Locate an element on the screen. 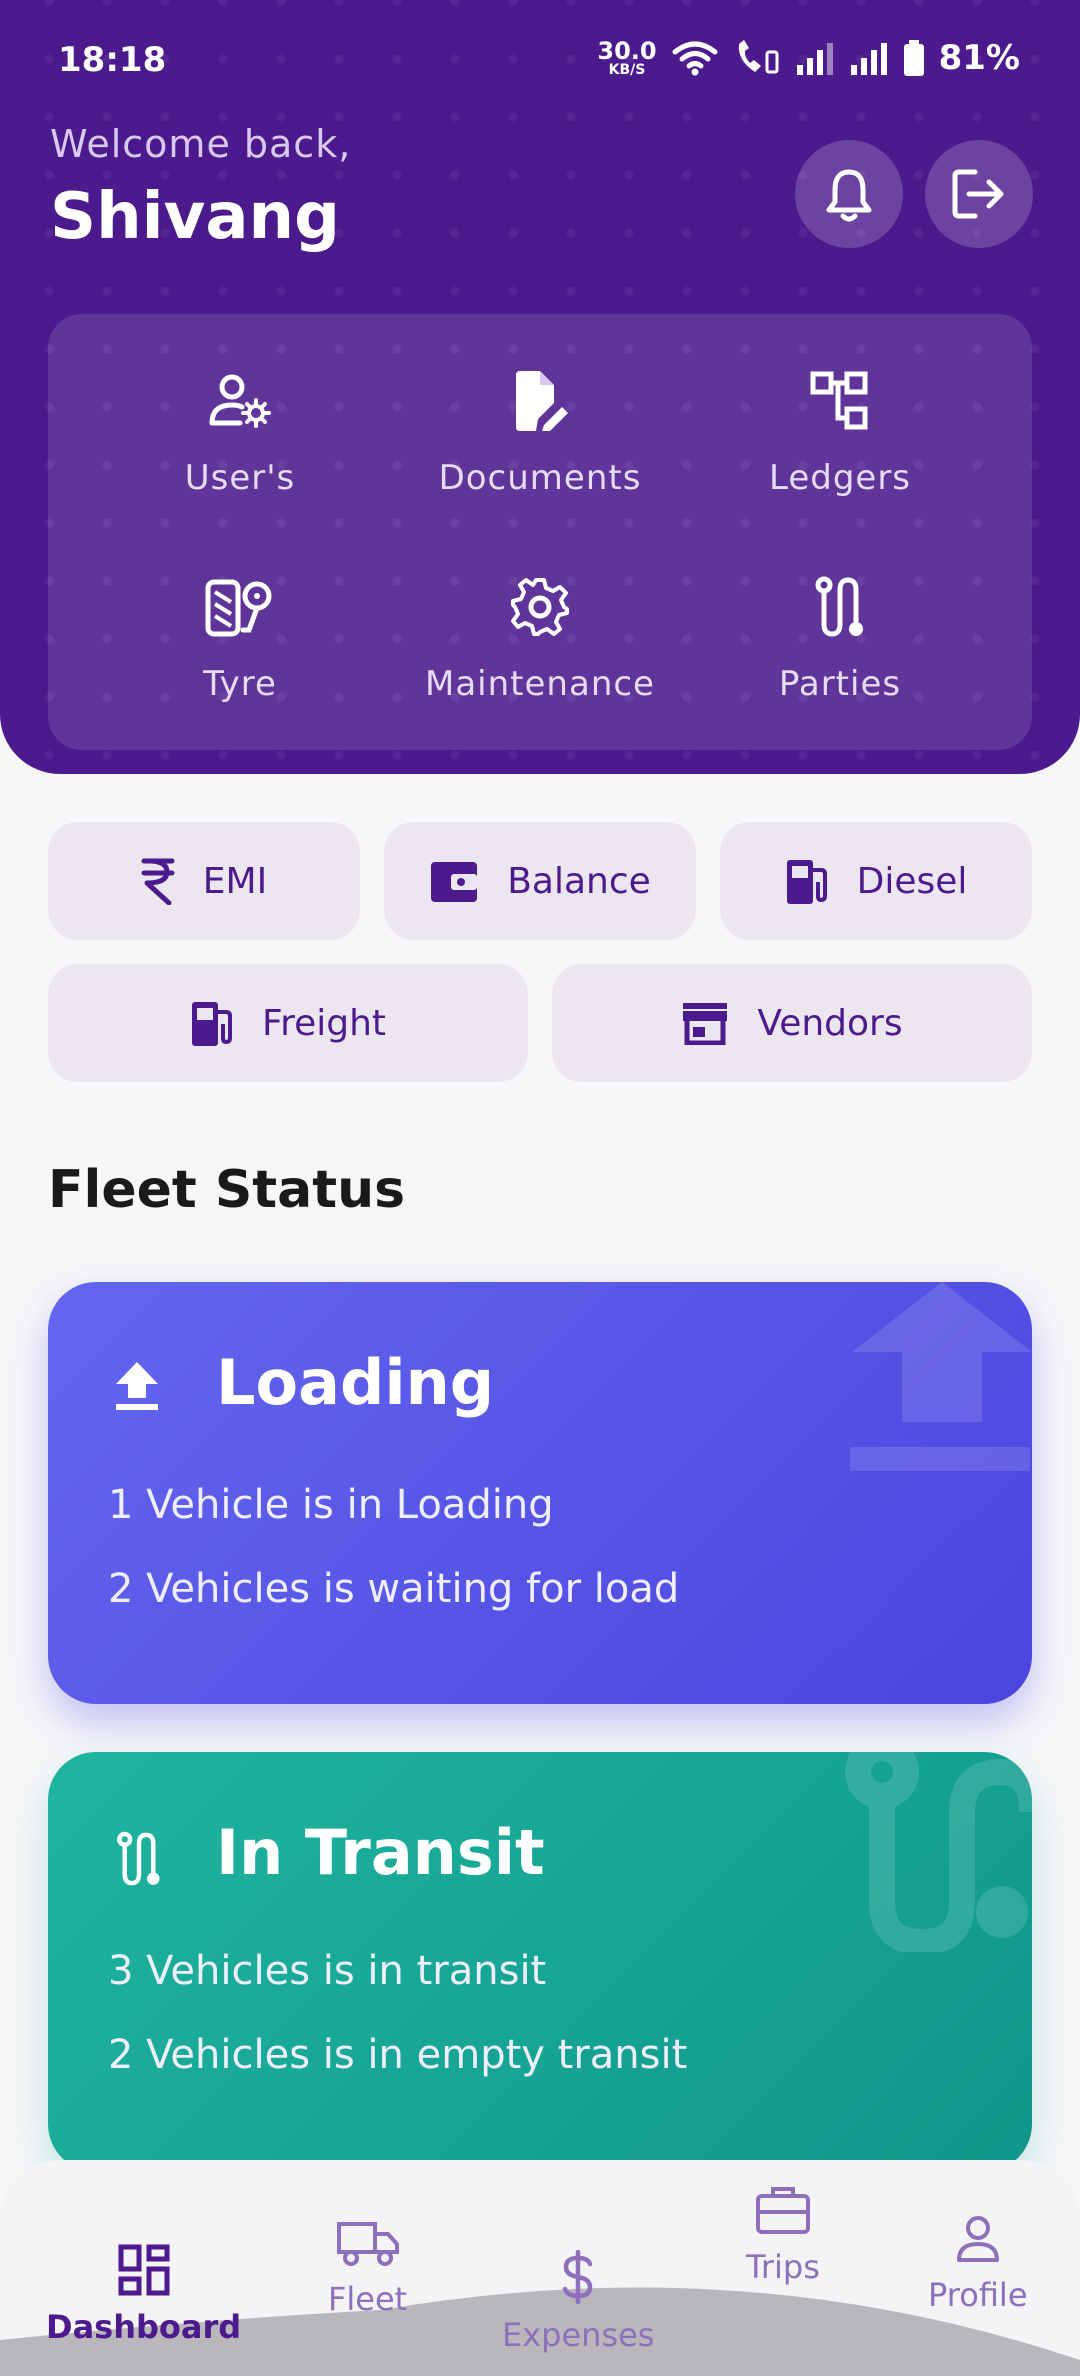  quick-action-ledgers: Ledgers is located at coordinates (840, 446).